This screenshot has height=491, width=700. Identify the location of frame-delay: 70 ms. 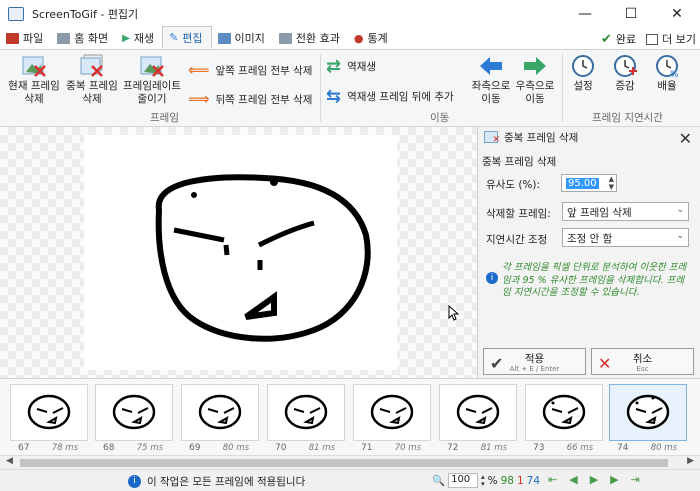
(407, 448).